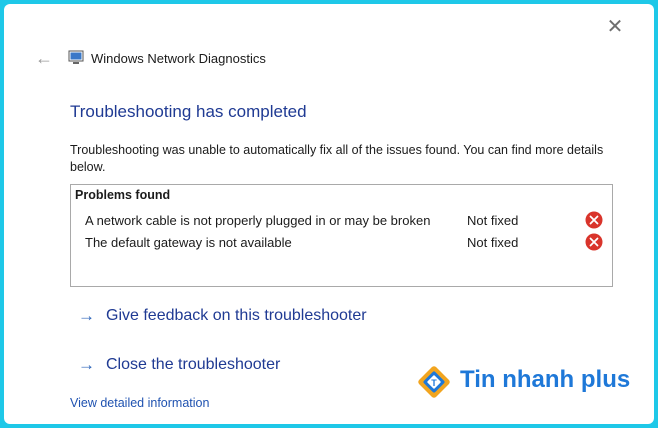  I want to click on watermark-text: Tin nhanh plus, so click(545, 379).